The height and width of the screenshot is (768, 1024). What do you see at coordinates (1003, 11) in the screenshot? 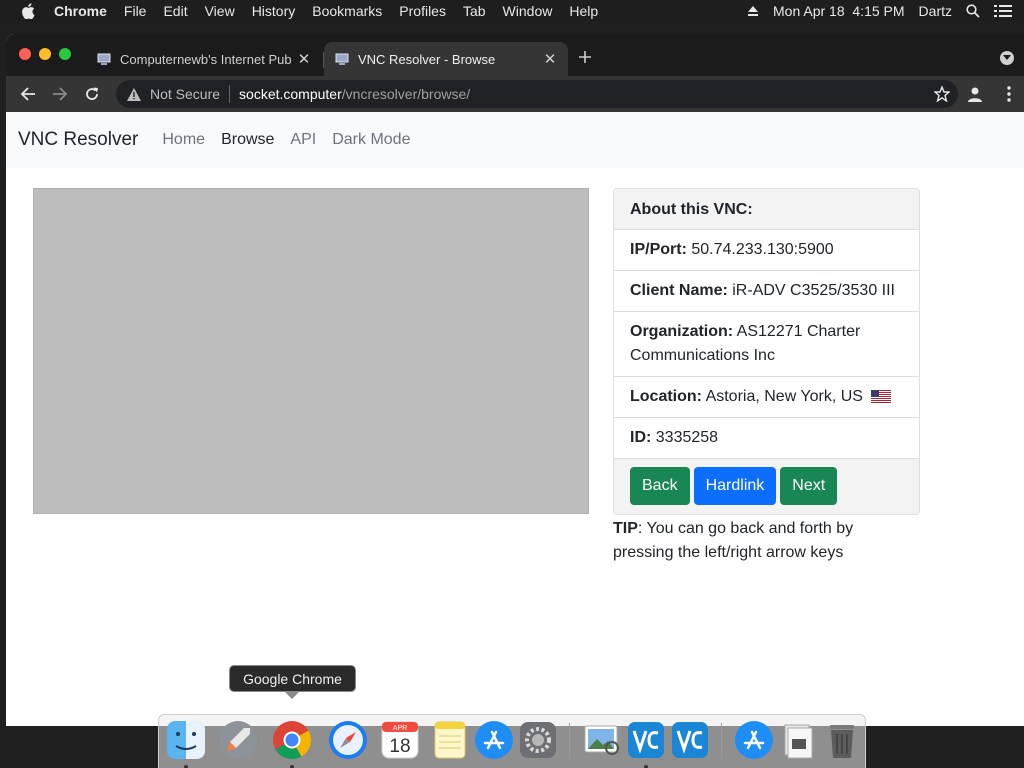
I see `control-center-icon` at bounding box center [1003, 11].